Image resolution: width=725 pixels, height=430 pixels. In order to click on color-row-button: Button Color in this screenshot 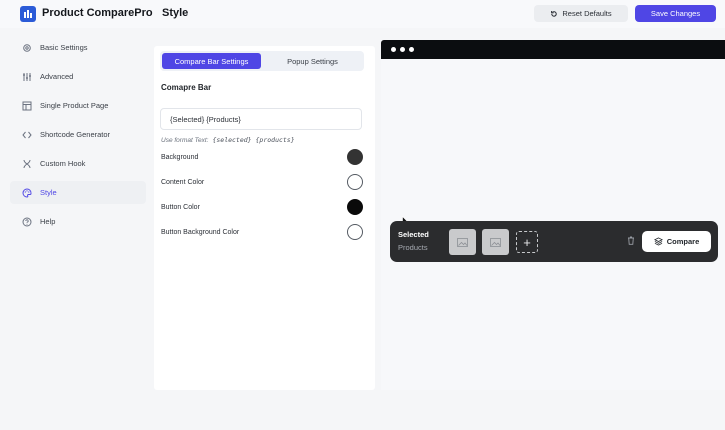, I will do `click(262, 207)`.